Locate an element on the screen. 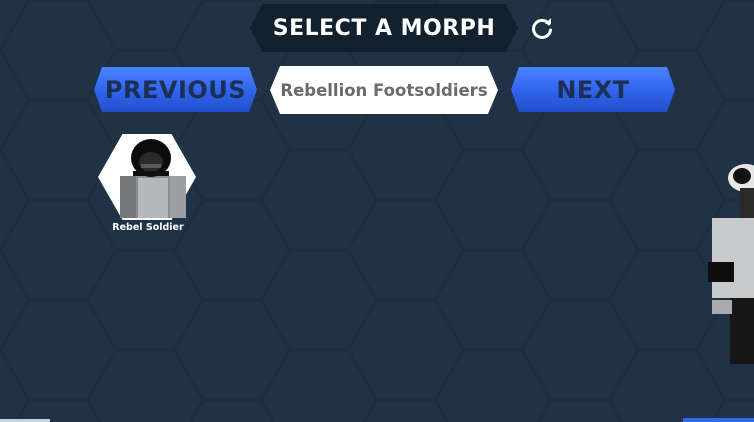 The image size is (754, 422). category-name: Rebellion Footsoldiers is located at coordinates (384, 90).